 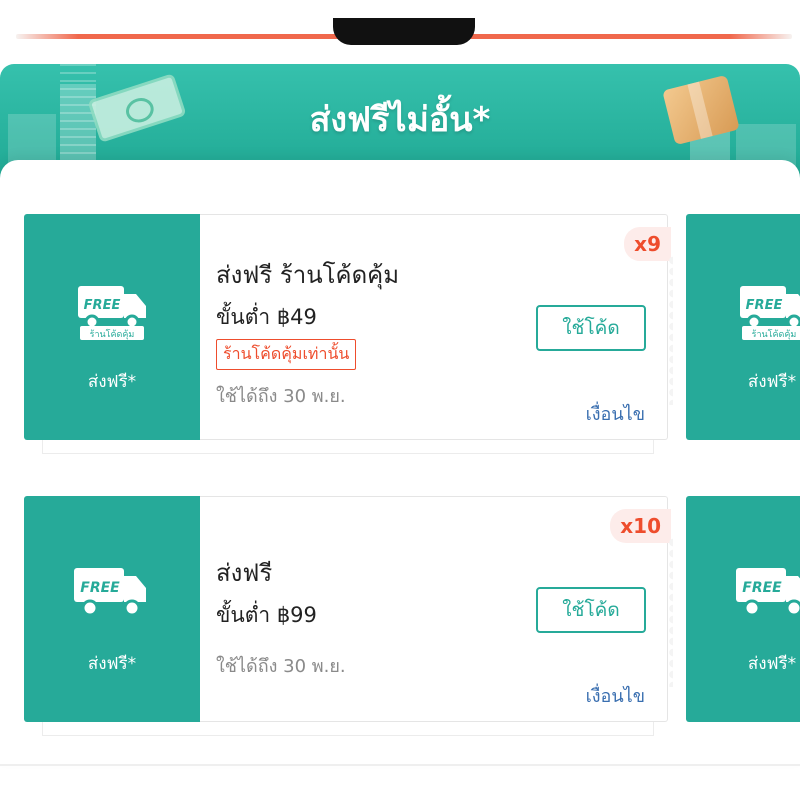 What do you see at coordinates (400, 765) in the screenshot?
I see `bottom-divider` at bounding box center [400, 765].